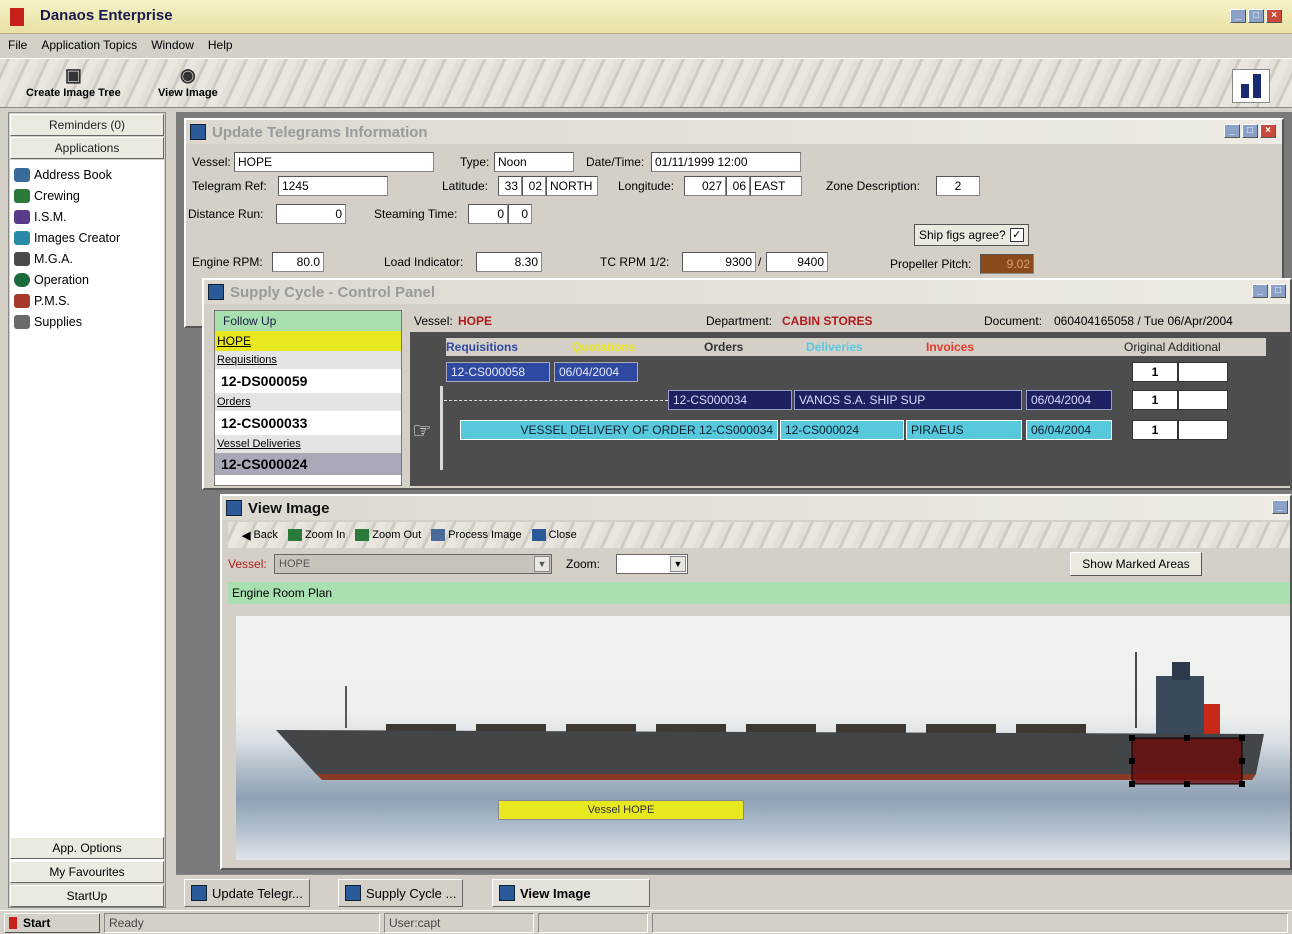 The width and height of the screenshot is (1292, 934). Describe the element at coordinates (89, 46) in the screenshot. I see `menu-application-topics: Application Topics` at that location.